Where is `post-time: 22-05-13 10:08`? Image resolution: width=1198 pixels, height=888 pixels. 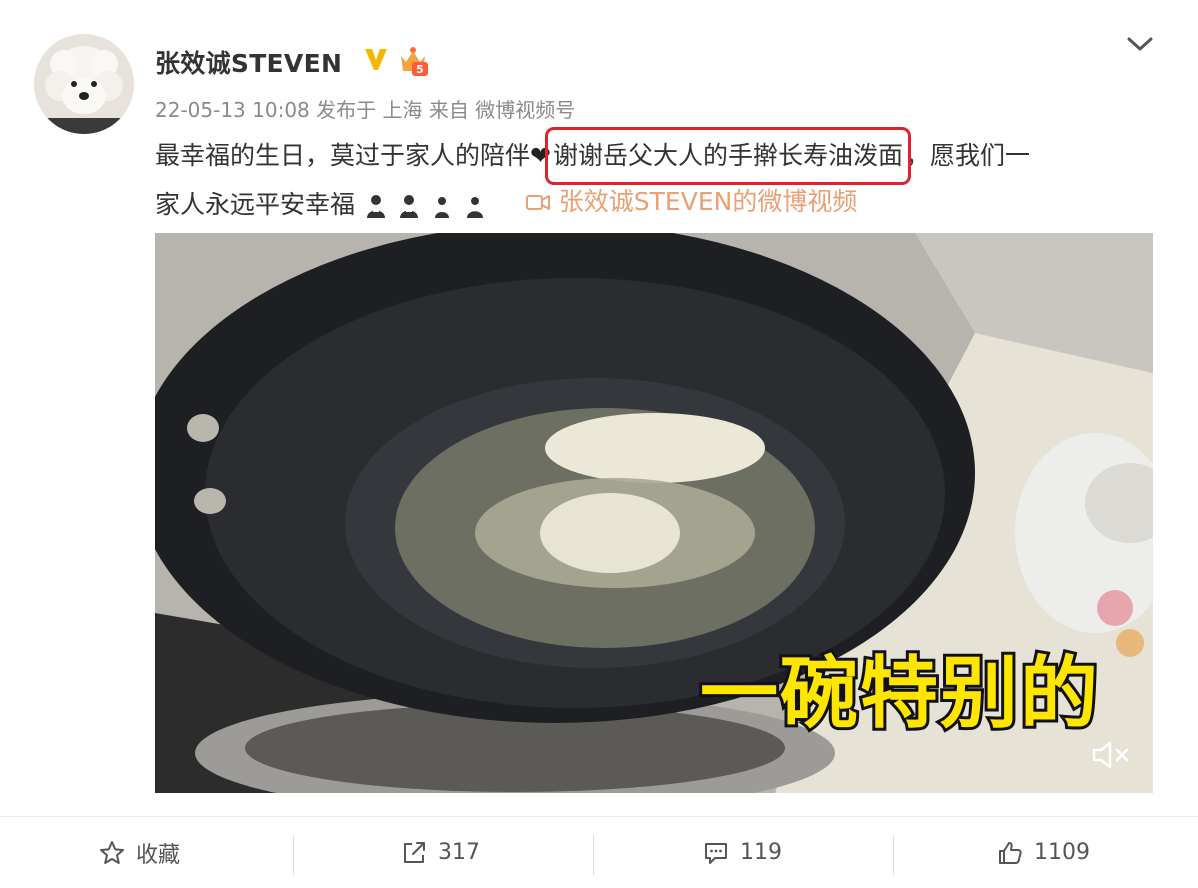 post-time: 22-05-13 10:08 is located at coordinates (232, 110).